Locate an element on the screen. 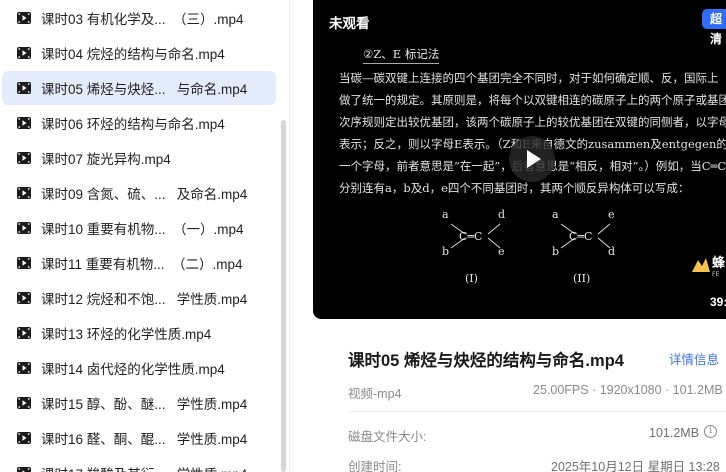  file-list-item: 课时16 醛、酮、醌... 学性质.mp4 is located at coordinates (139, 438).